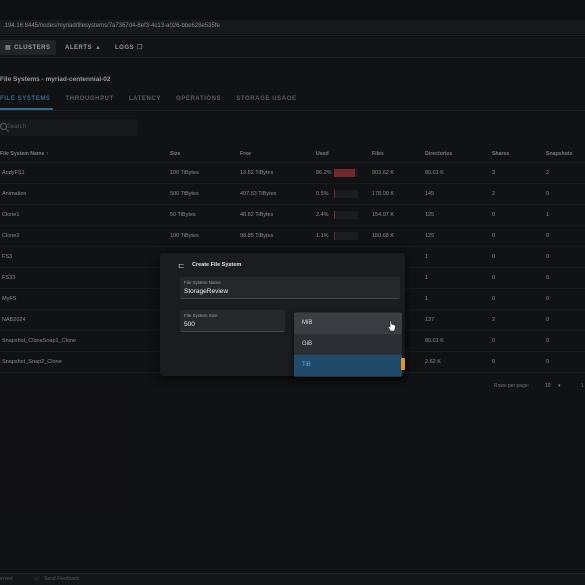 The width and height of the screenshot is (585, 585). I want to click on filesystem-size-field: File System Size 500, so click(232, 321).